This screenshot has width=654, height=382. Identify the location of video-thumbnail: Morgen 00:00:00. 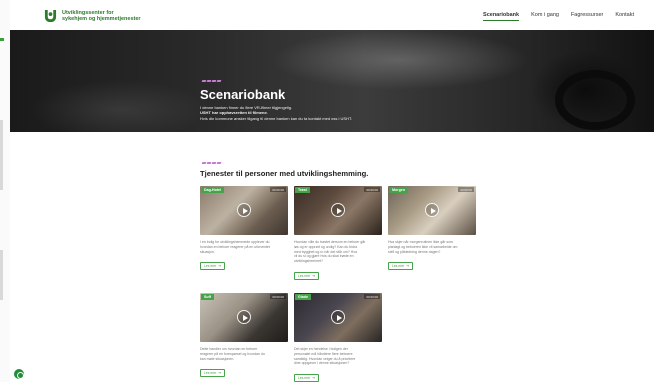
(432, 210).